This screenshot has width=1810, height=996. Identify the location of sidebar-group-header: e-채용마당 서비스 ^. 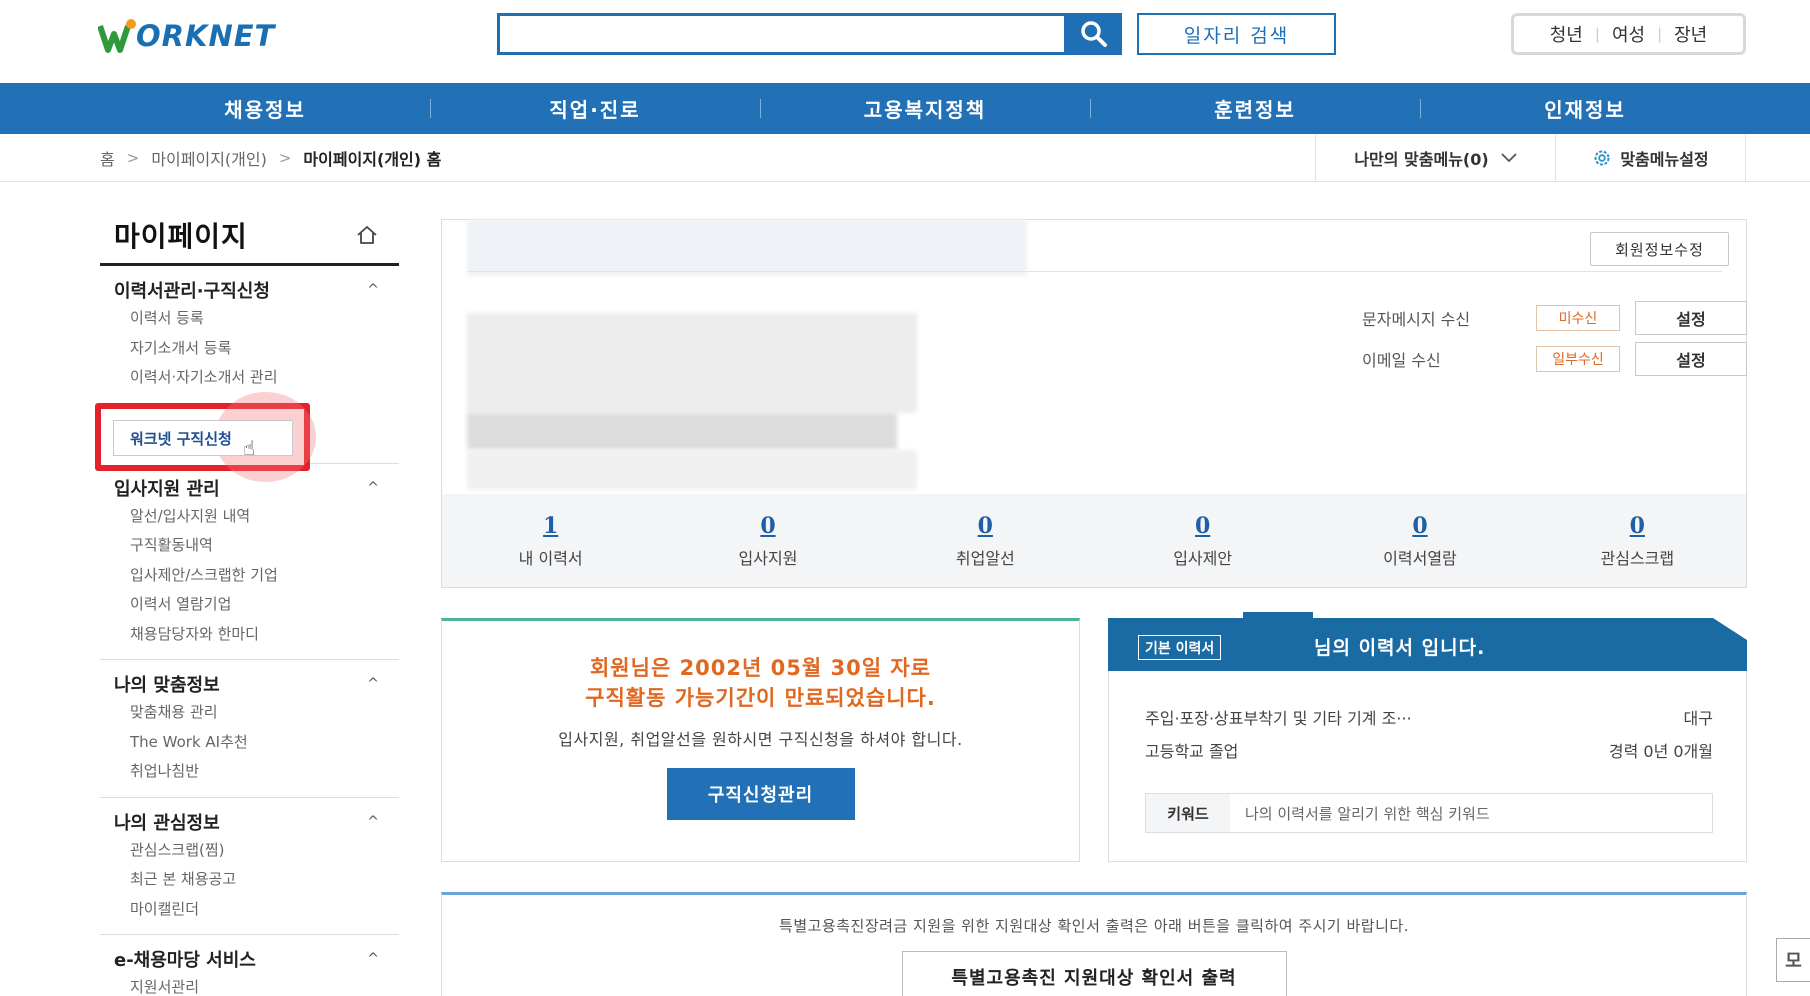
(249, 959).